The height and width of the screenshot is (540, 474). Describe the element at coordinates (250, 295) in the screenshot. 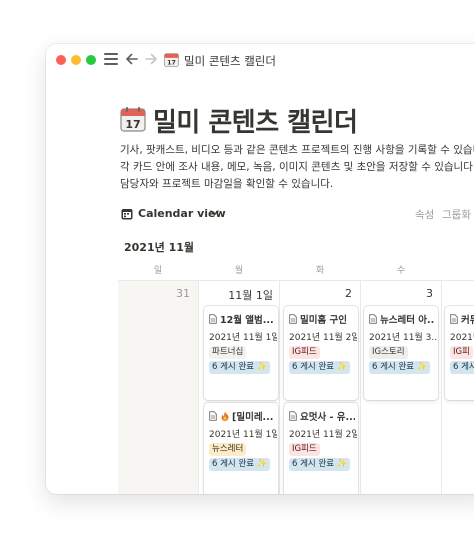

I see `day-number: 11월 1일` at that location.